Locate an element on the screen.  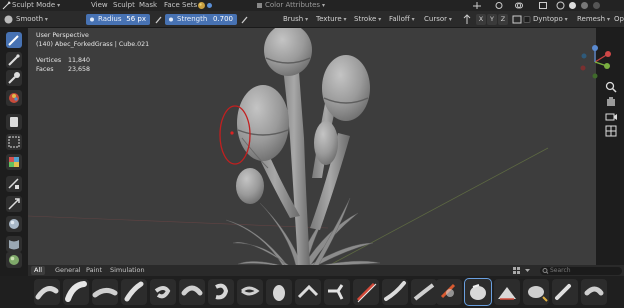
menu-stroke: Stroke is located at coordinates (367, 19).